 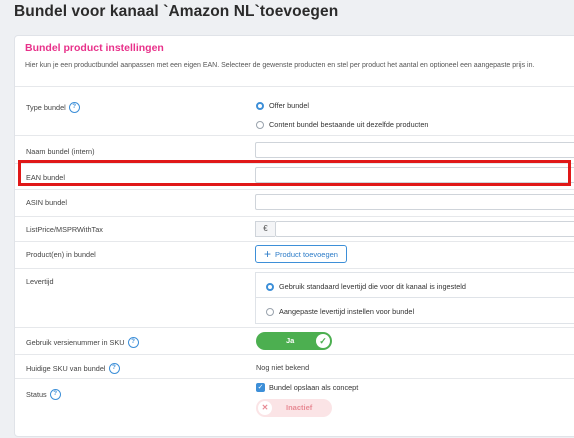 I want to click on versienummer-toggle: Ja ✓, so click(x=294, y=341).